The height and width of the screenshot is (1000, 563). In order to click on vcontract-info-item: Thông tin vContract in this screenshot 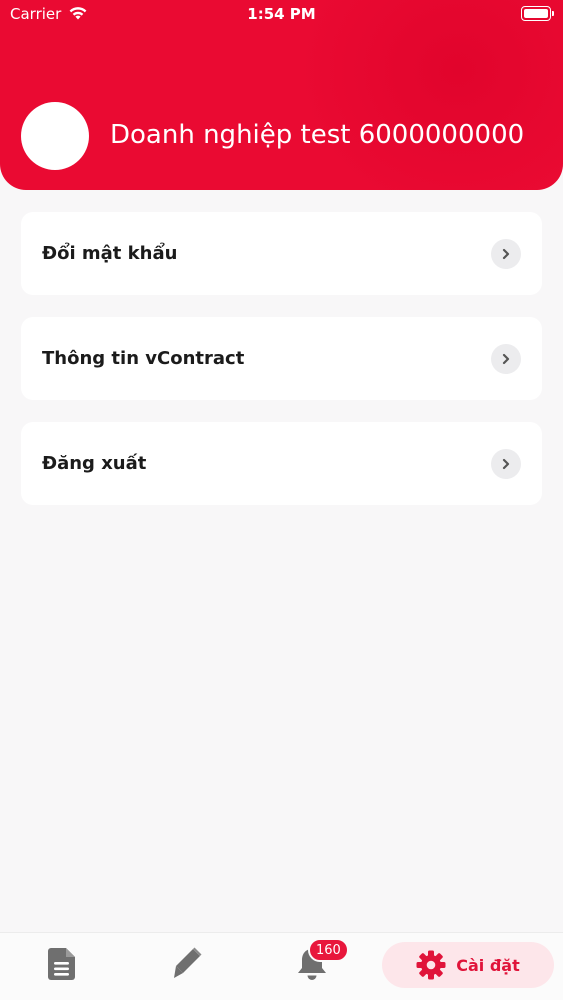, I will do `click(281, 358)`.